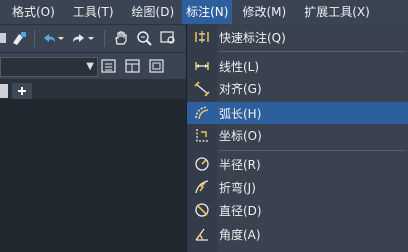  I want to click on menu-item-arc-length: 弧长(H), so click(297, 113).